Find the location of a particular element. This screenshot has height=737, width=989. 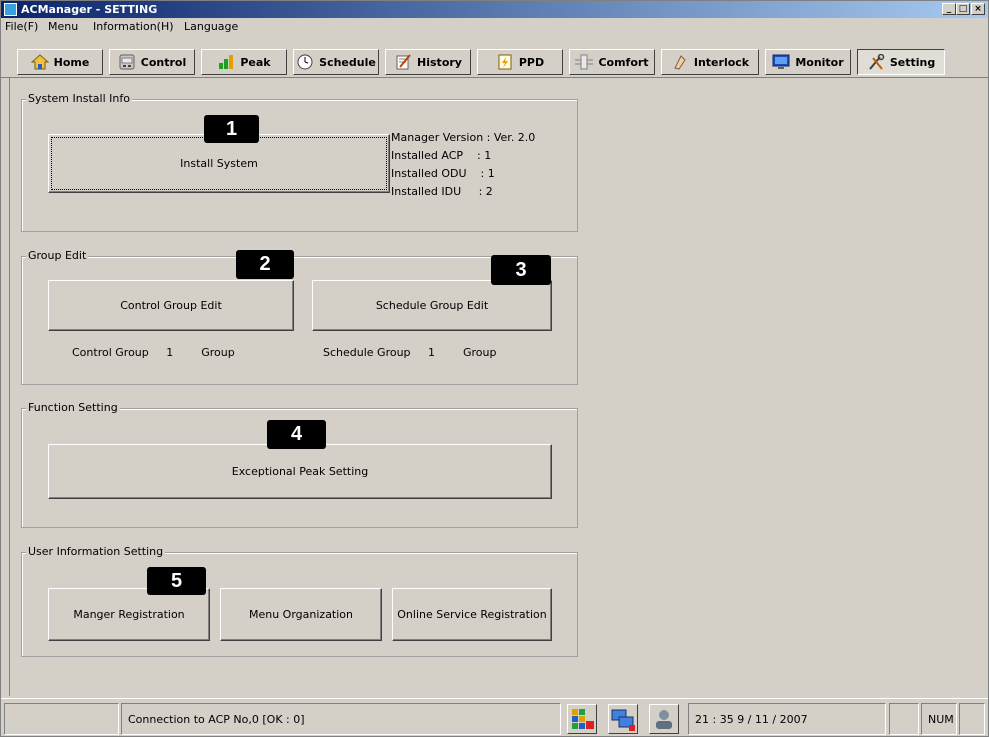

status-grid-icon is located at coordinates (582, 719).